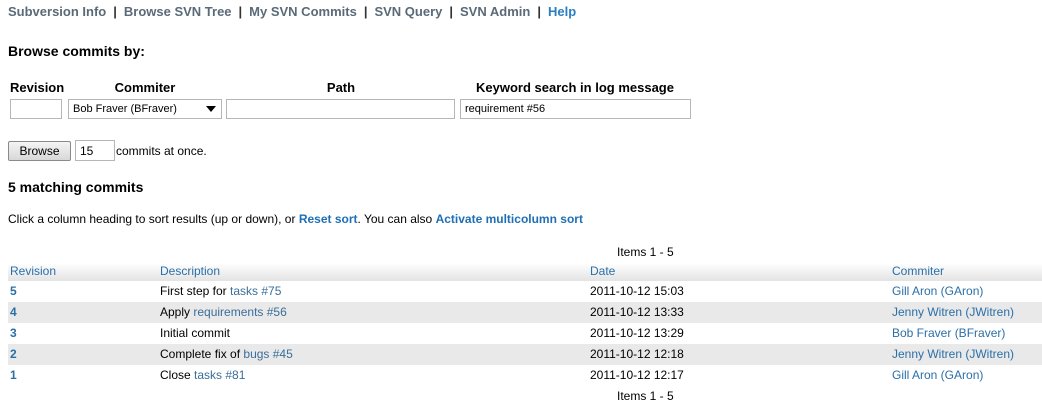 Image resolution: width=1042 pixels, height=418 pixels. I want to click on date-cell: 2011-10-12 13:29, so click(637, 333).